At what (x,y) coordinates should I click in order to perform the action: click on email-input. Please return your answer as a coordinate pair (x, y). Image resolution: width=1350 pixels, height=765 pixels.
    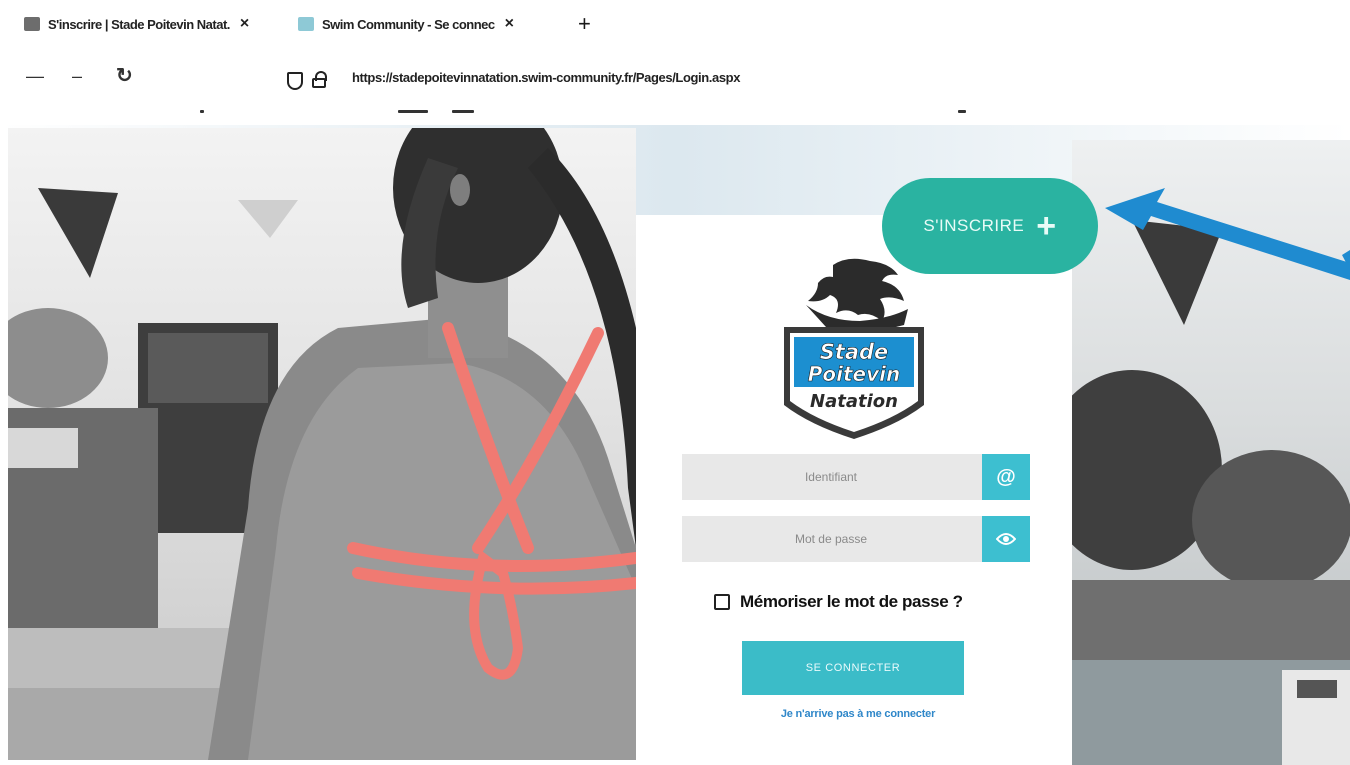
    Looking at the image, I should click on (831, 477).